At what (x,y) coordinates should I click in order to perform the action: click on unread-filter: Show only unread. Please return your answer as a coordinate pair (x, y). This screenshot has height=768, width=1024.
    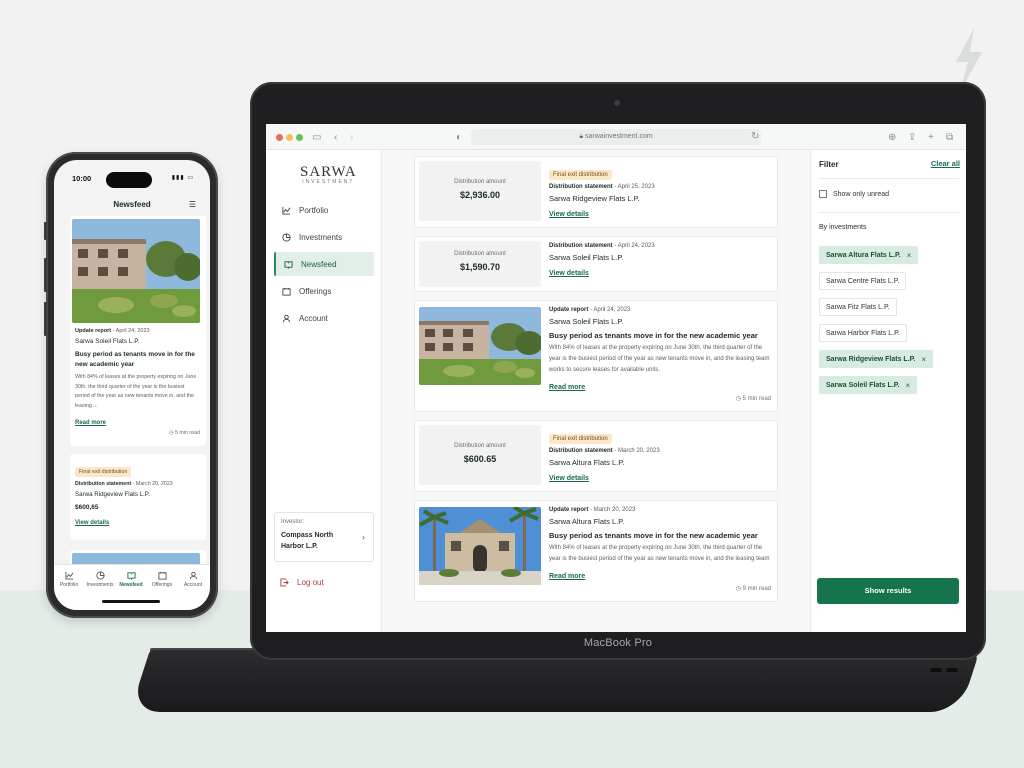
    Looking at the image, I should click on (854, 194).